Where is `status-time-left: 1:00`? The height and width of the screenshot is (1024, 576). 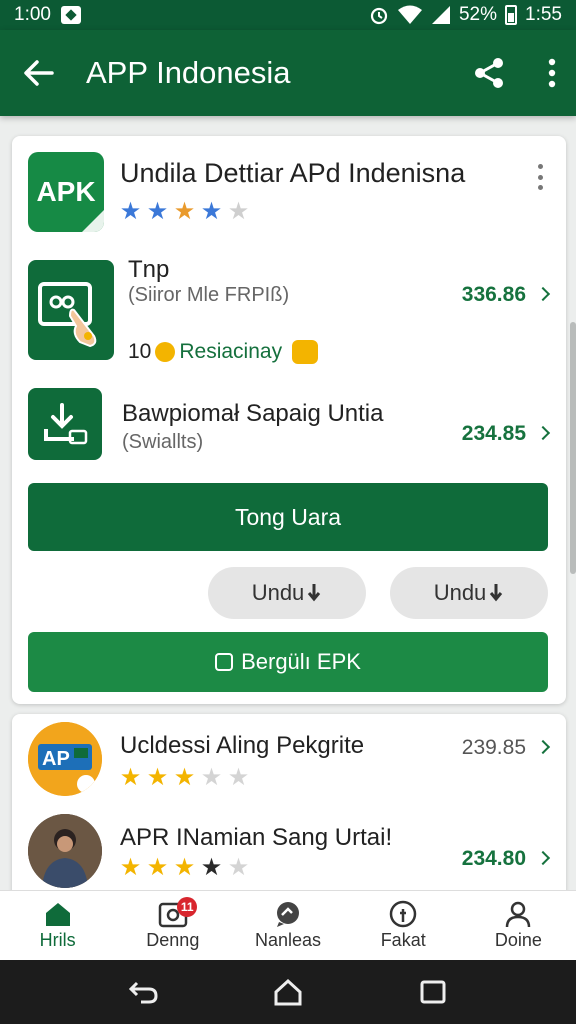 status-time-left: 1:00 is located at coordinates (32, 14).